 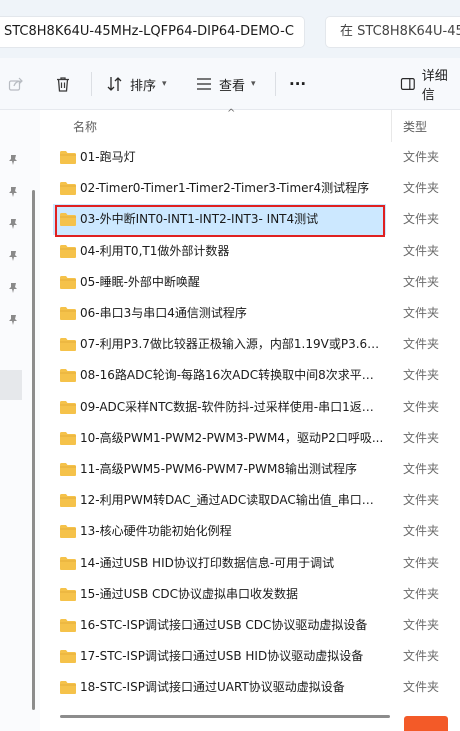 I want to click on file-name: 14-通过USB HID协议打印数据信息-可用于调试, so click(x=207, y=562).